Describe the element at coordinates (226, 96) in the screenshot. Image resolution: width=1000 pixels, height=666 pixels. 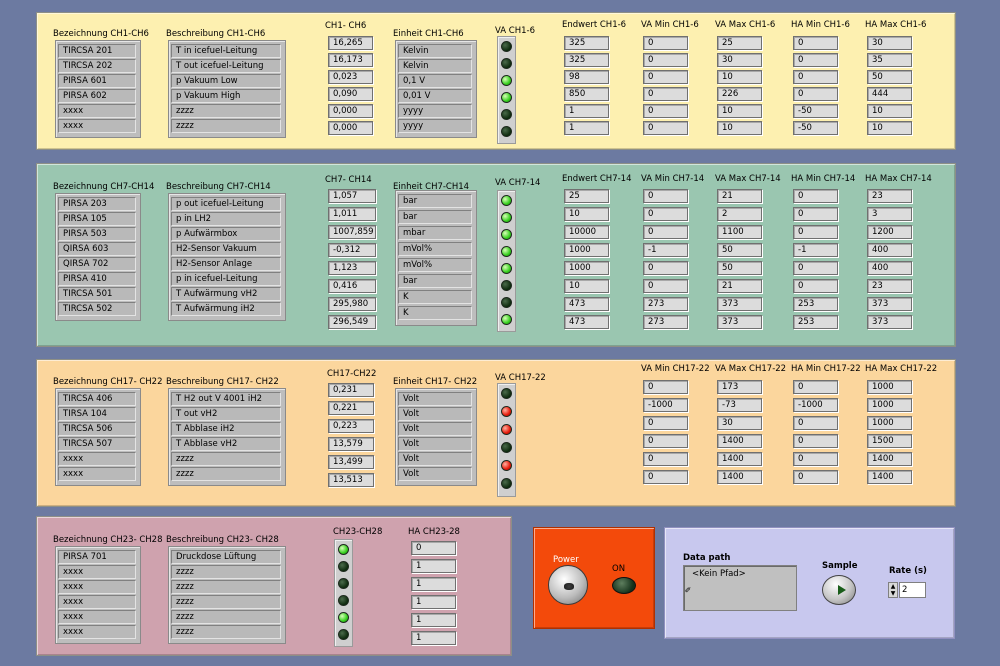
I see `description-ch1-6-row: p Vakuum High` at that location.